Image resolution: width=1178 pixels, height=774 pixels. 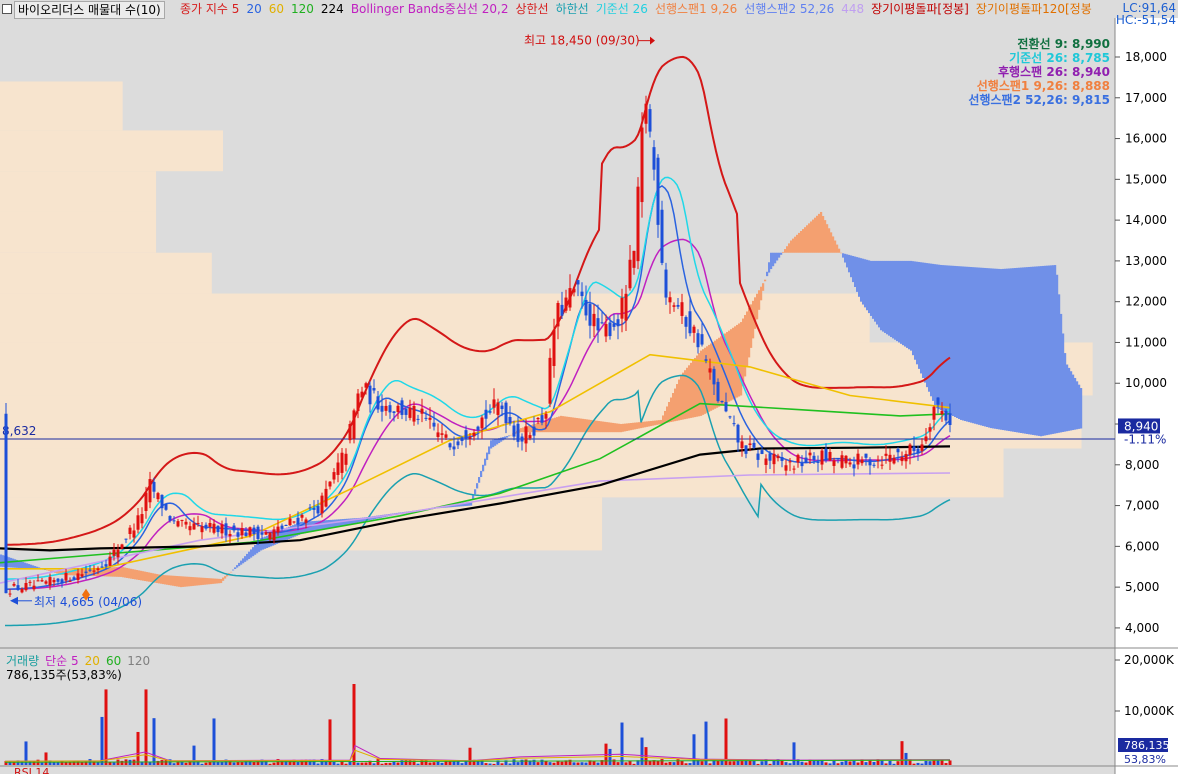 I want to click on legend-item: 60, so click(x=276, y=9).